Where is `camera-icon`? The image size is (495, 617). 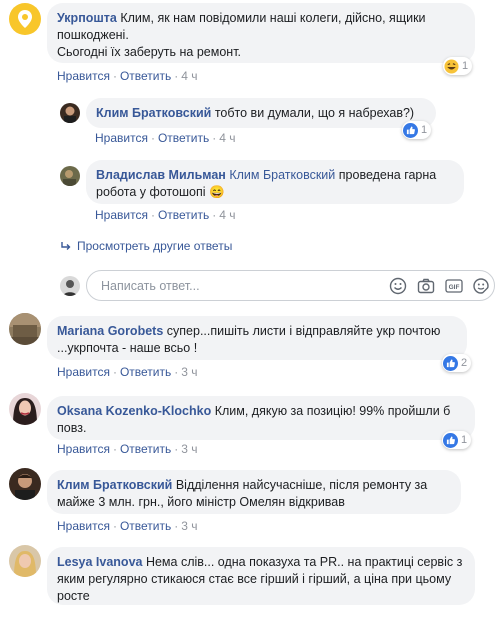 camera-icon is located at coordinates (426, 286).